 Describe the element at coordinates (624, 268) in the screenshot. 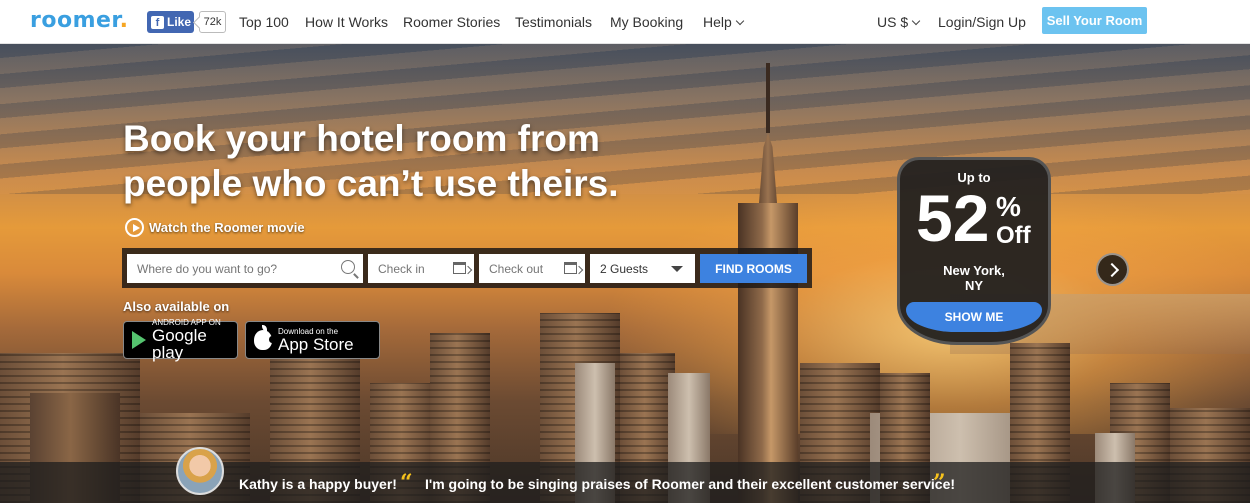

I see `guests-value: 2 Guests` at that location.